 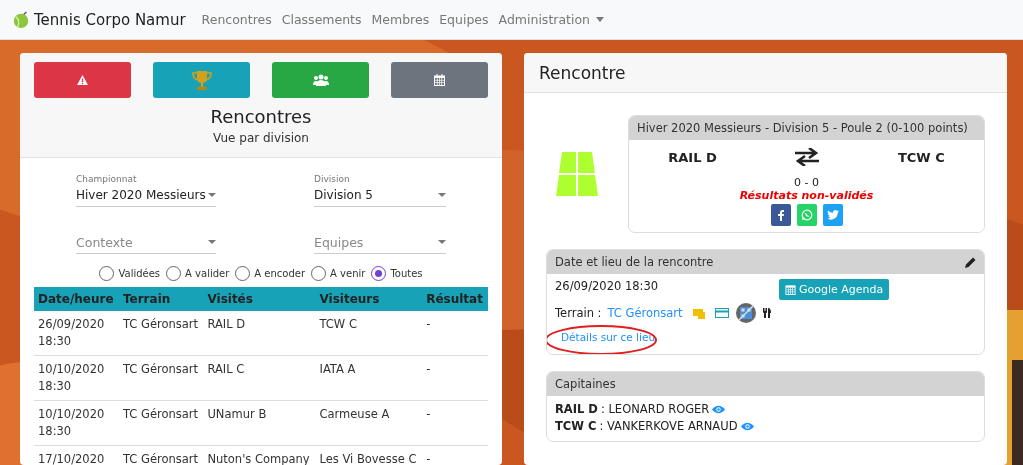 I want to click on home-team: RAIL D, so click(x=692, y=157).